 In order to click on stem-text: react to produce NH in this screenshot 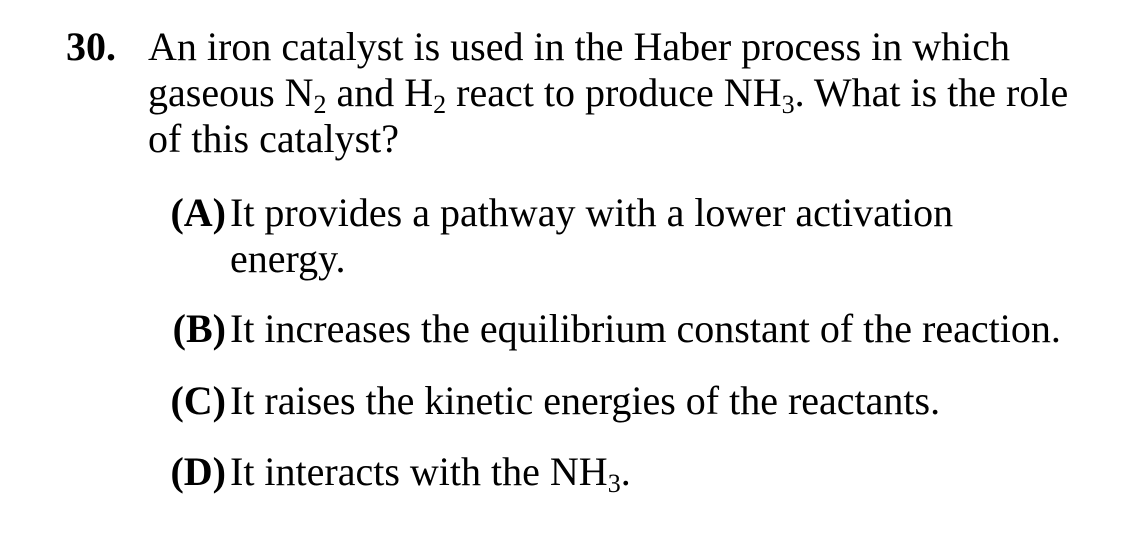, I will do `click(614, 92)`.